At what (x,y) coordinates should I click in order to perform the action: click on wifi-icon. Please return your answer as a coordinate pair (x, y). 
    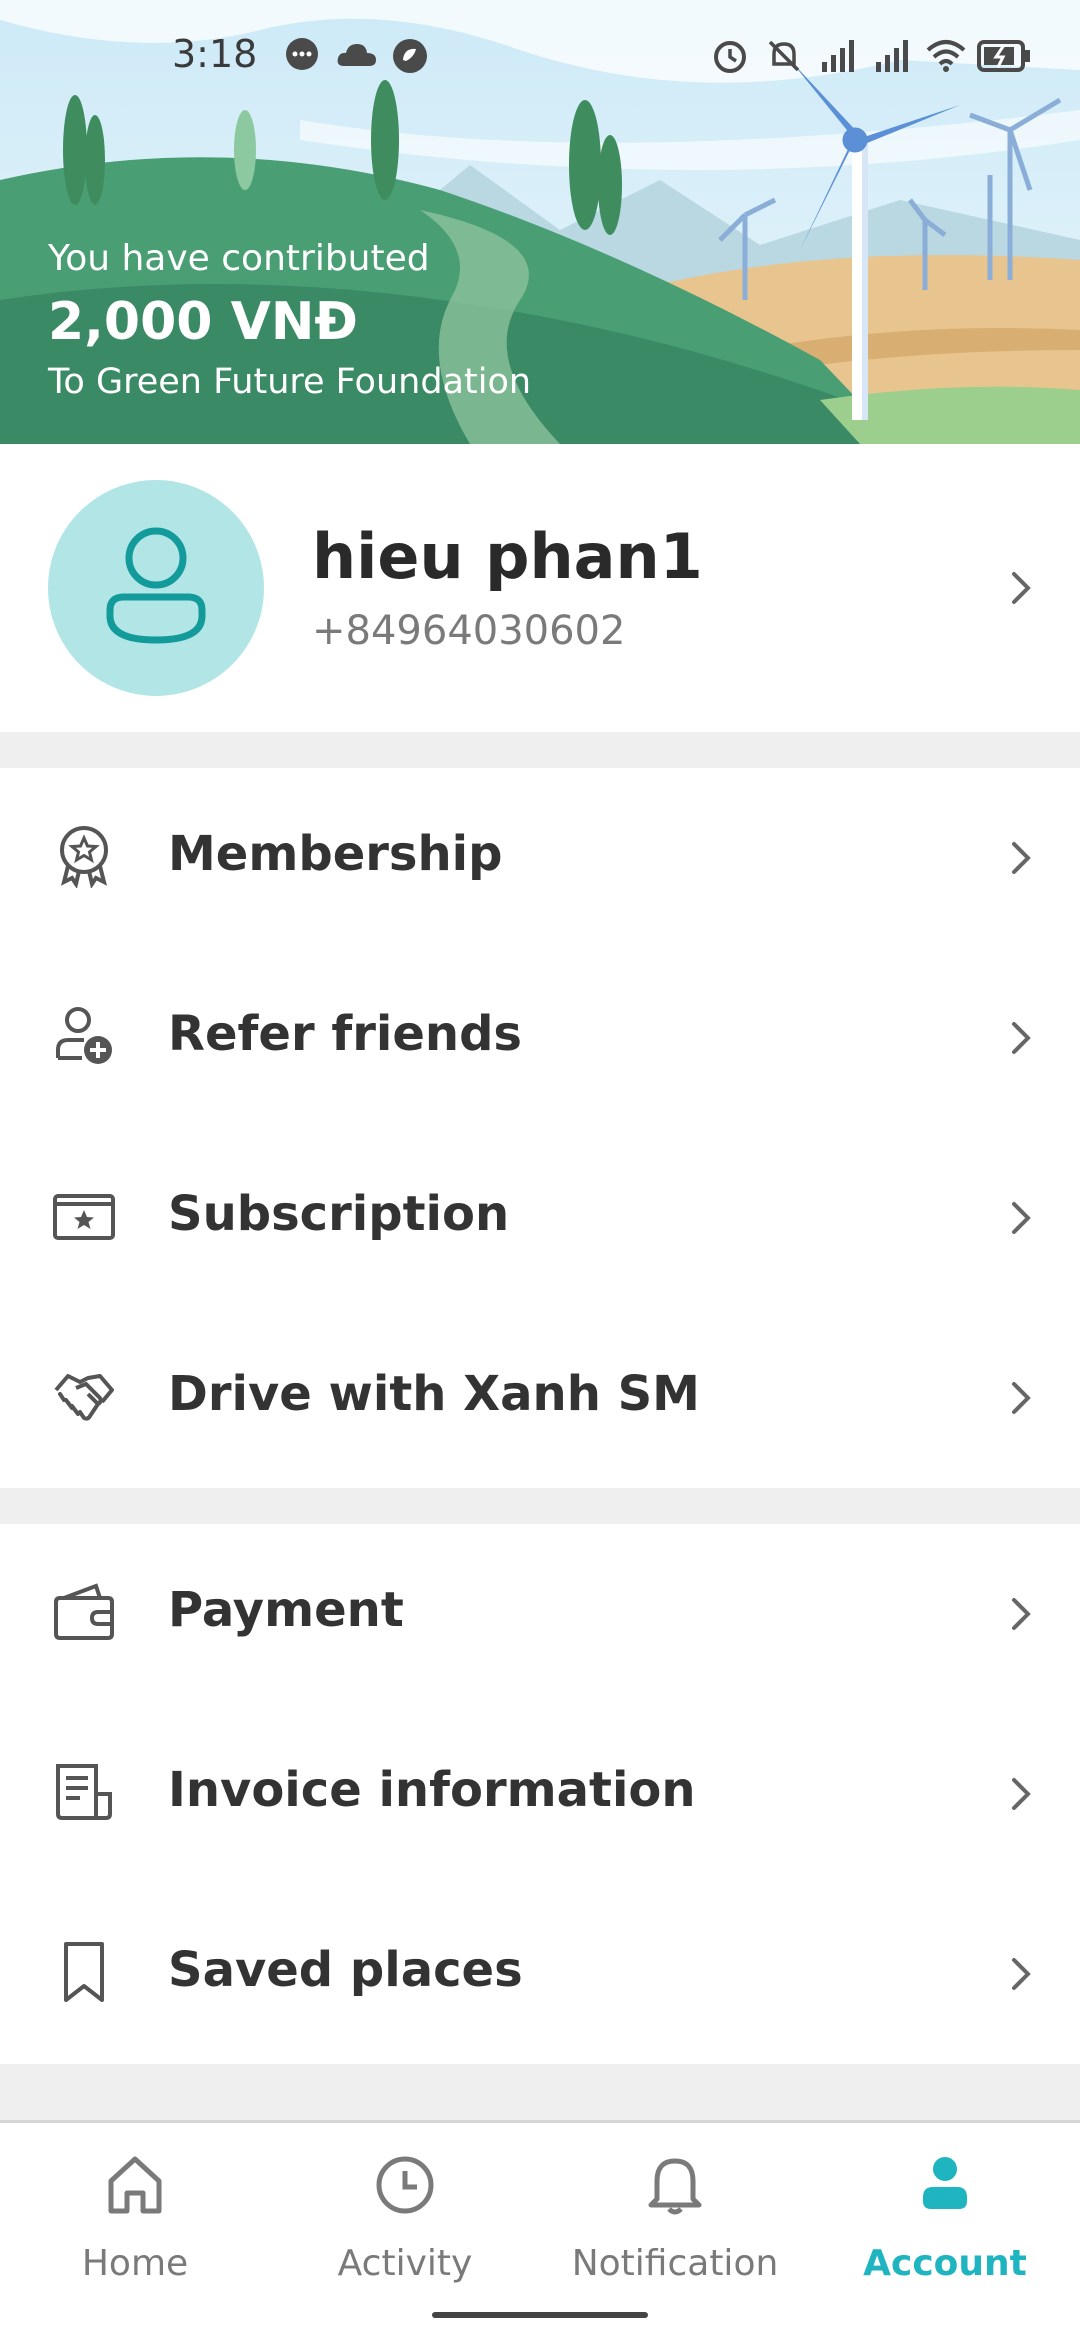
    Looking at the image, I should click on (946, 56).